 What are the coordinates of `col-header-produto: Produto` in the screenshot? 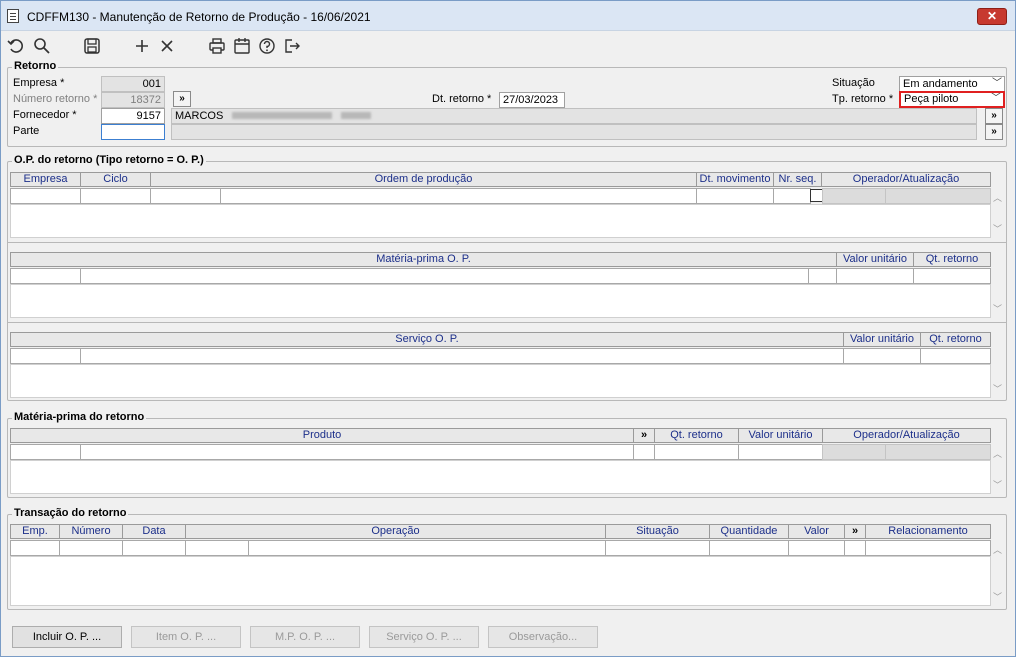 It's located at (322, 435).